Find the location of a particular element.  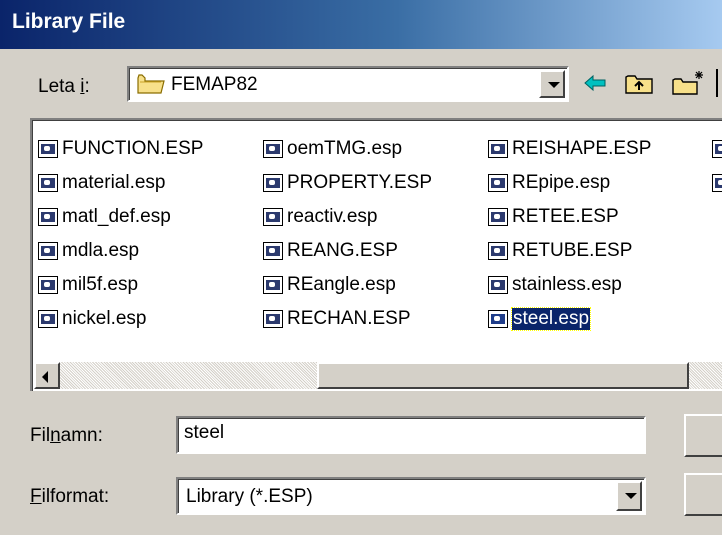

scroll-thumb is located at coordinates (503, 375).